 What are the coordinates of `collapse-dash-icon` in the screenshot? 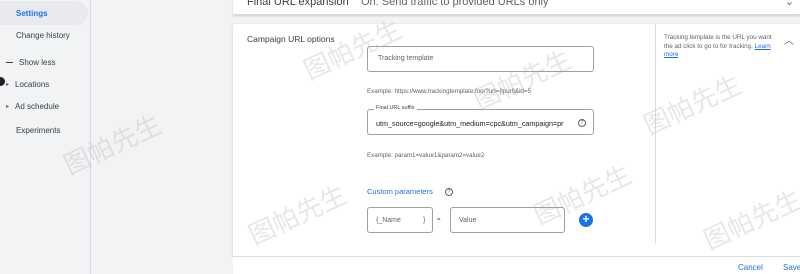 It's located at (9, 62).